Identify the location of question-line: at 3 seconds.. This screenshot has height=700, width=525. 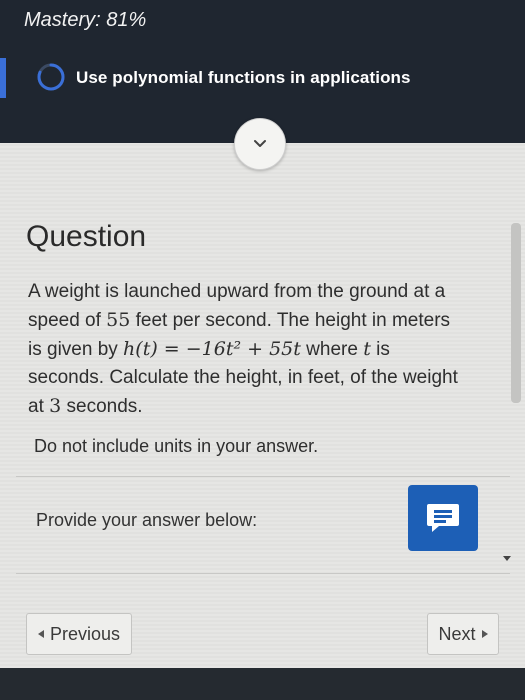
(85, 406).